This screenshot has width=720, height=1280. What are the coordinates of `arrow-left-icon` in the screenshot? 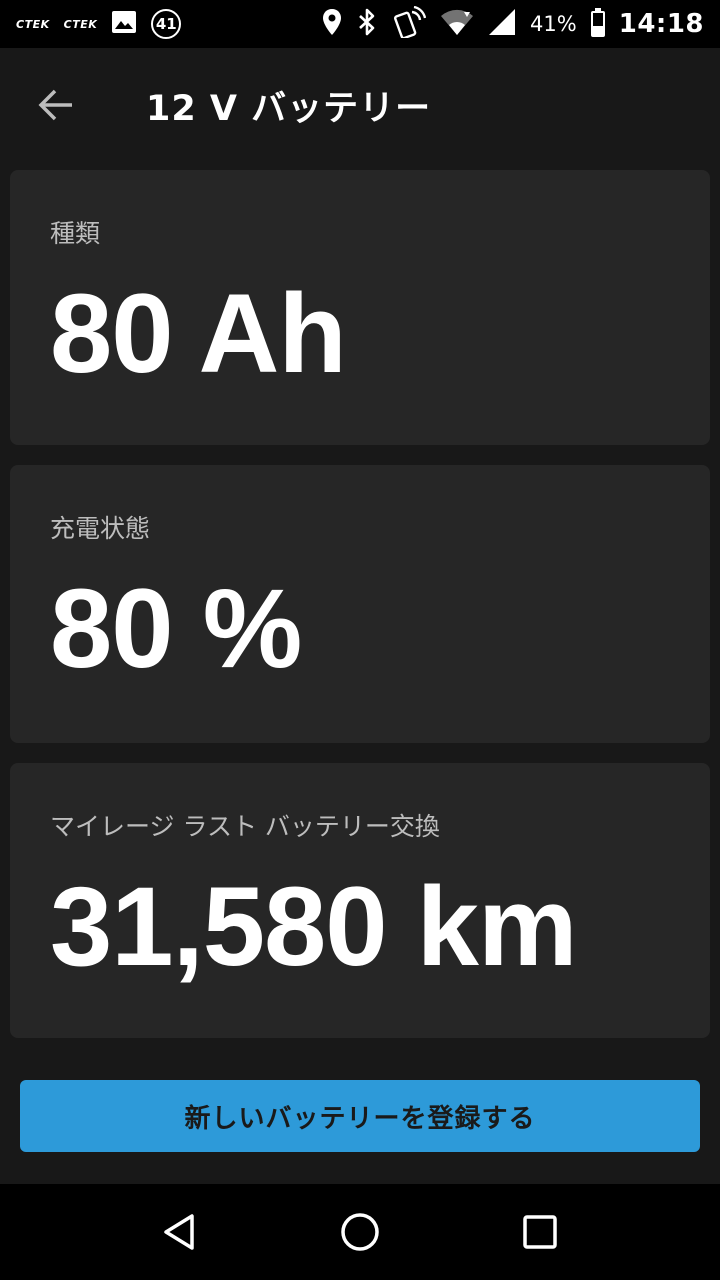 It's located at (55, 105).